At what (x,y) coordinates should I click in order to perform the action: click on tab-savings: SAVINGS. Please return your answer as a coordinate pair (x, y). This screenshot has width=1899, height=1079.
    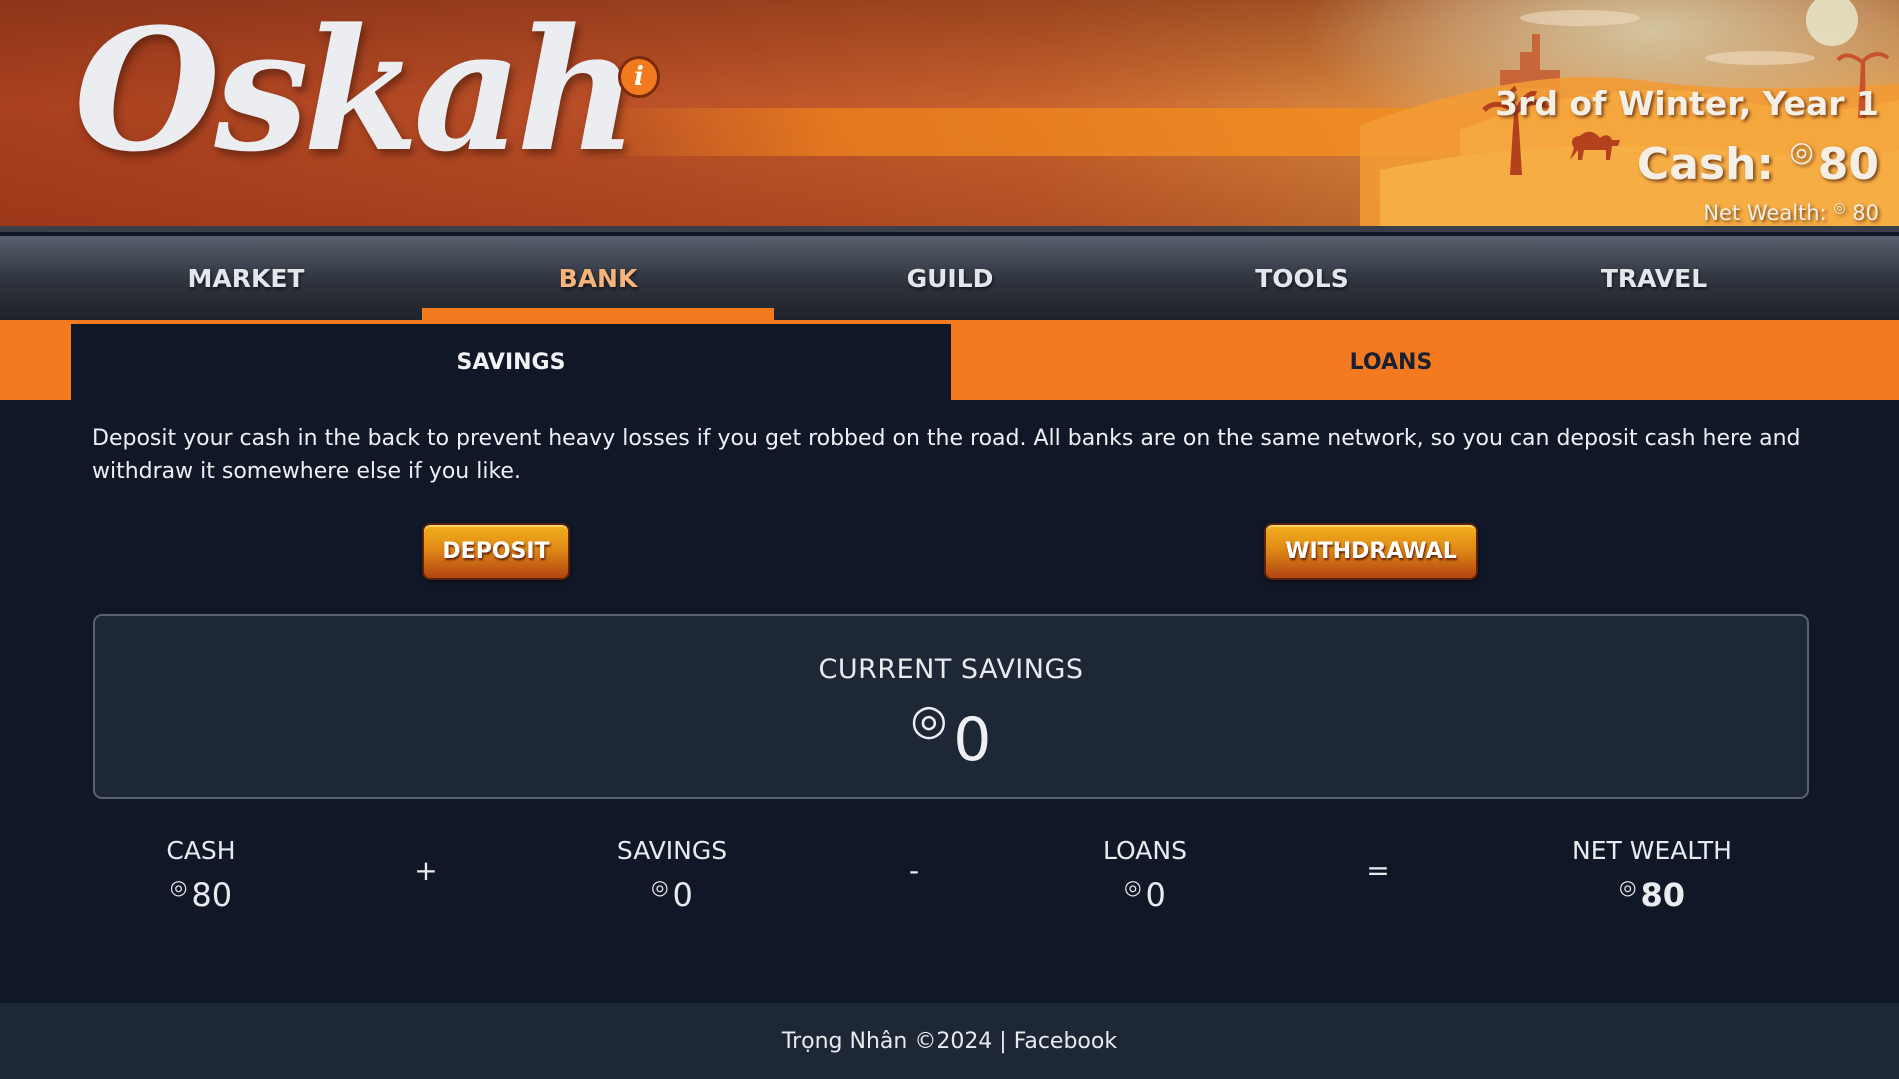
    Looking at the image, I should click on (511, 362).